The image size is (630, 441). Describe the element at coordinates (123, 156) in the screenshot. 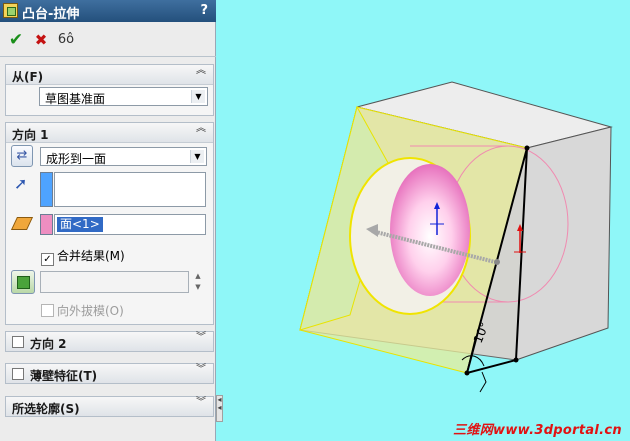

I see `end-condition-select: 成形到一面 ▼` at that location.